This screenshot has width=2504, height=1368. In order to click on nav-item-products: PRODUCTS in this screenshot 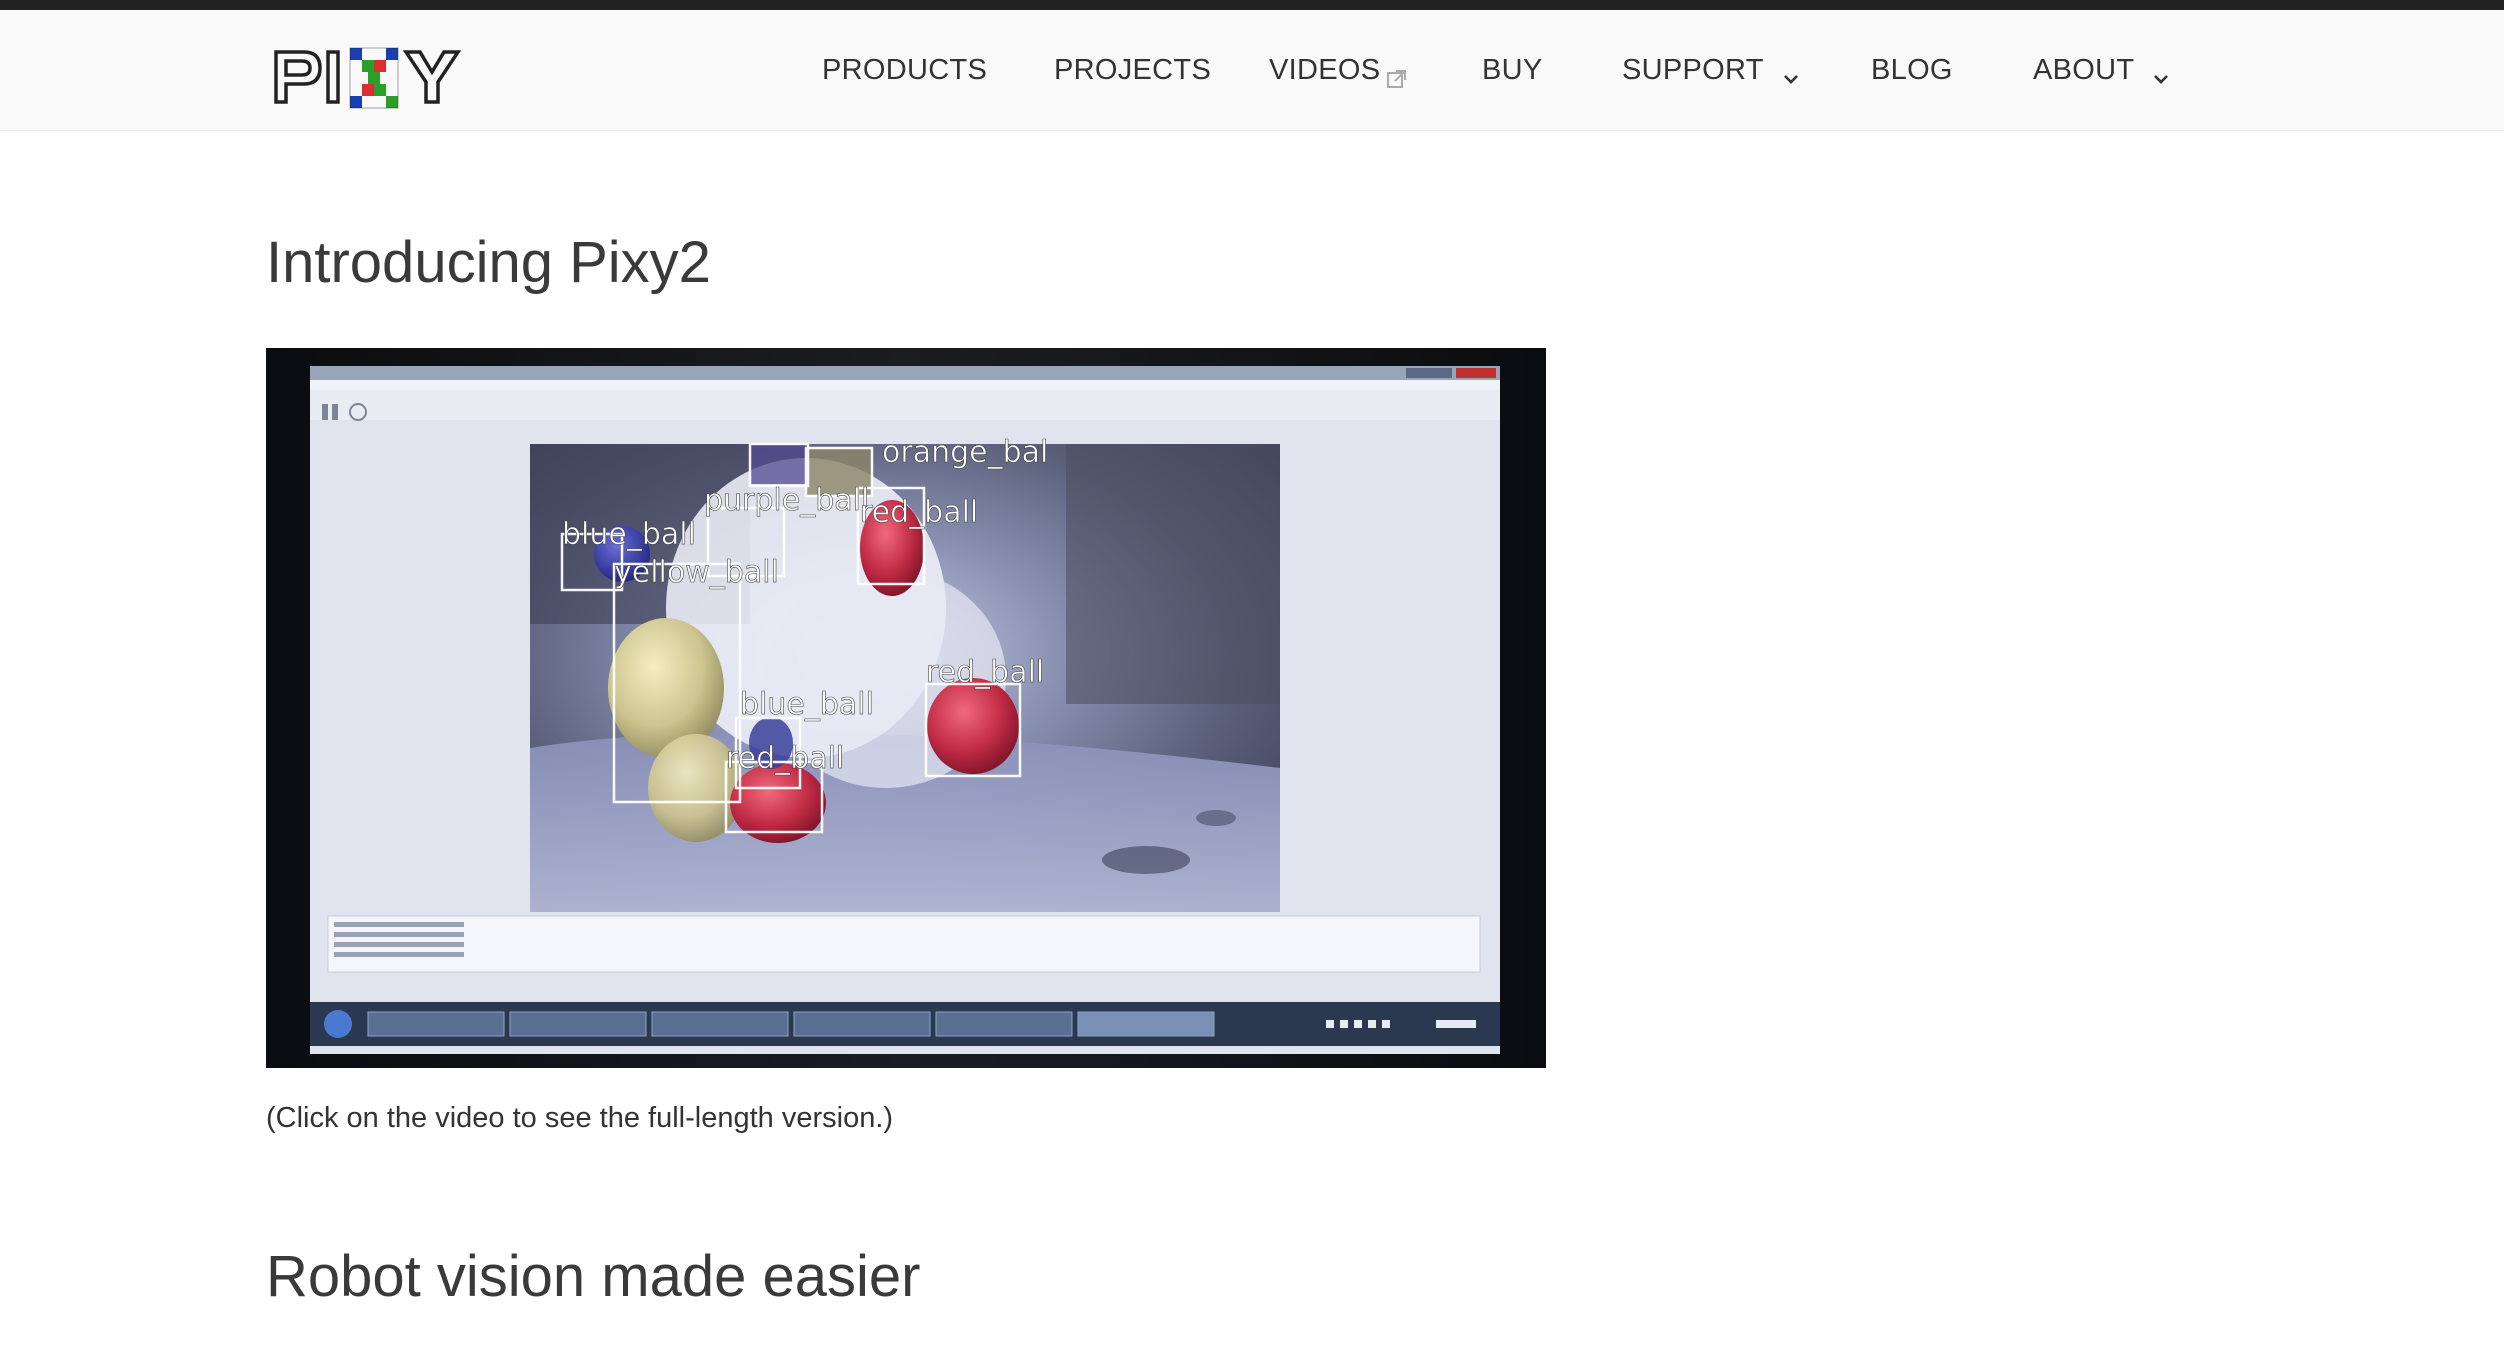, I will do `click(904, 70)`.